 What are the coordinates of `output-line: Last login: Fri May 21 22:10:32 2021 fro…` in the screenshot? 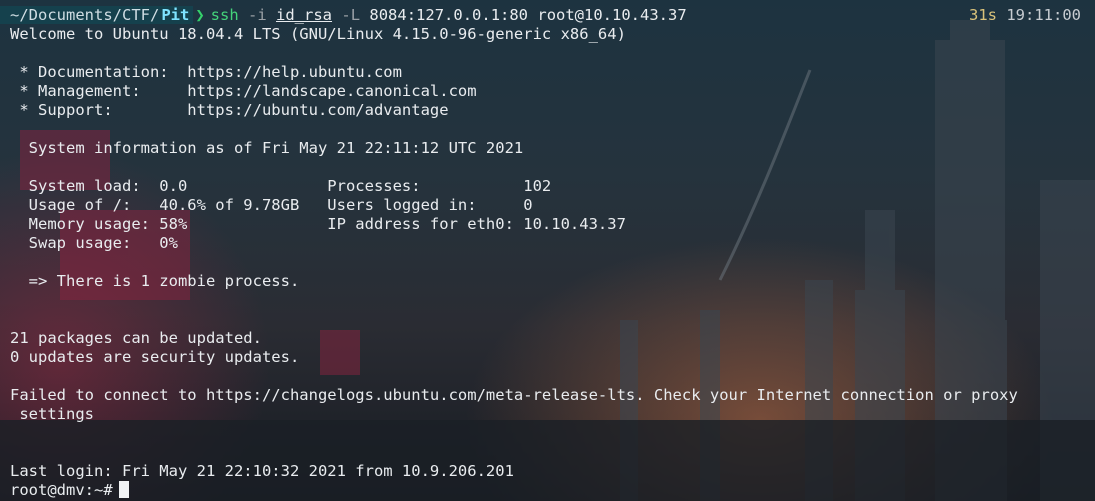 It's located at (262, 471).